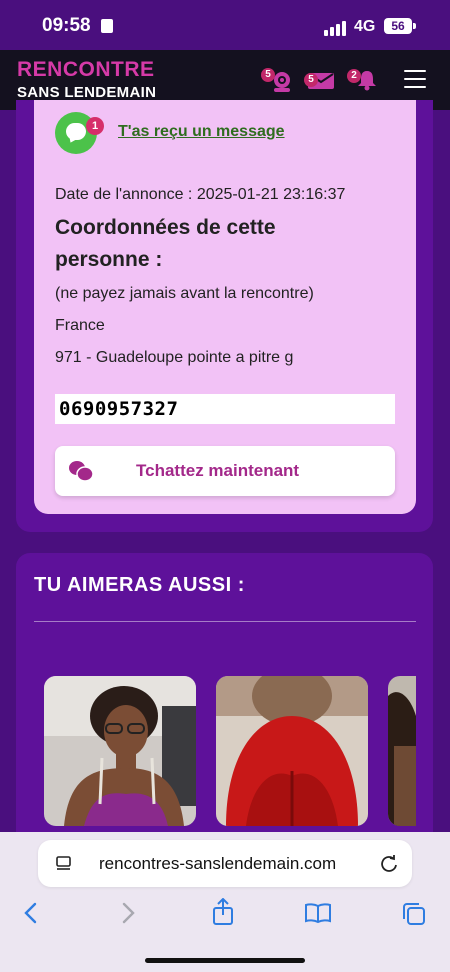 The width and height of the screenshot is (450, 972). What do you see at coordinates (80, 325) in the screenshot?
I see `country: France` at bounding box center [80, 325].